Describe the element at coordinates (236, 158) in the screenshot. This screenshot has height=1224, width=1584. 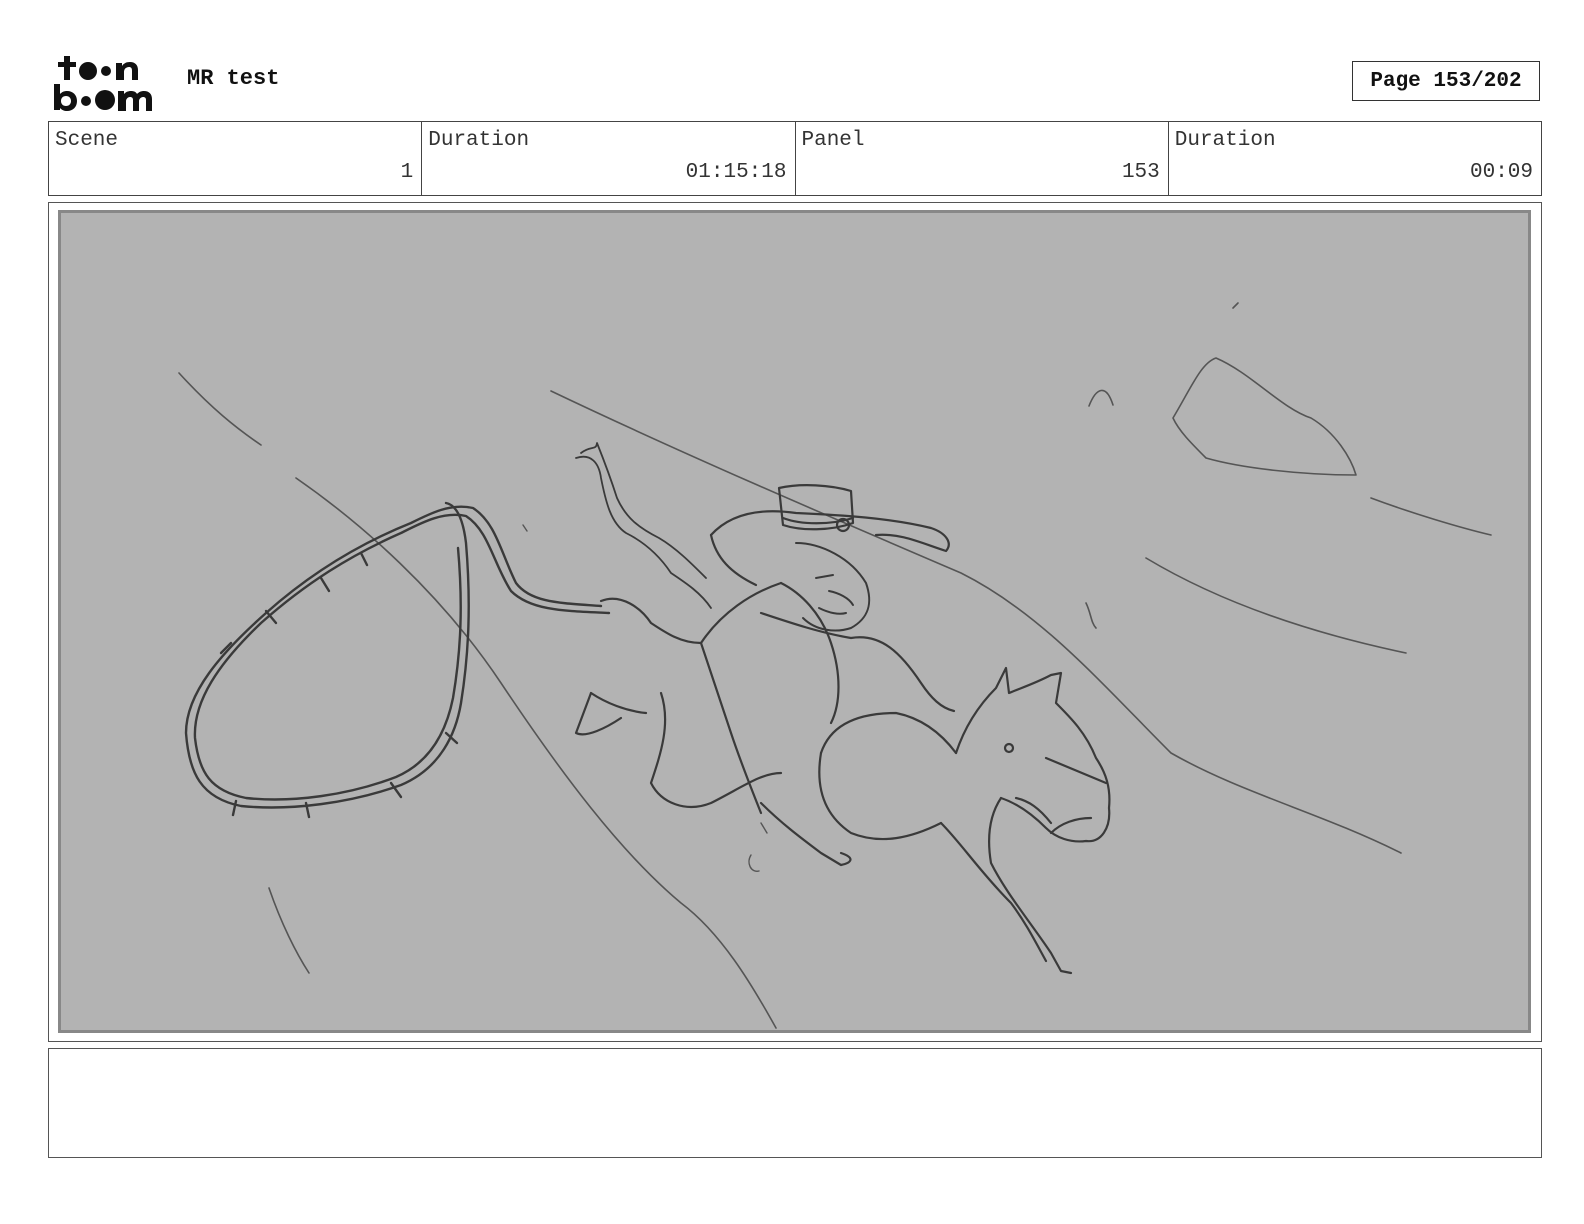
I see `scene-cell: Scene 1` at that location.